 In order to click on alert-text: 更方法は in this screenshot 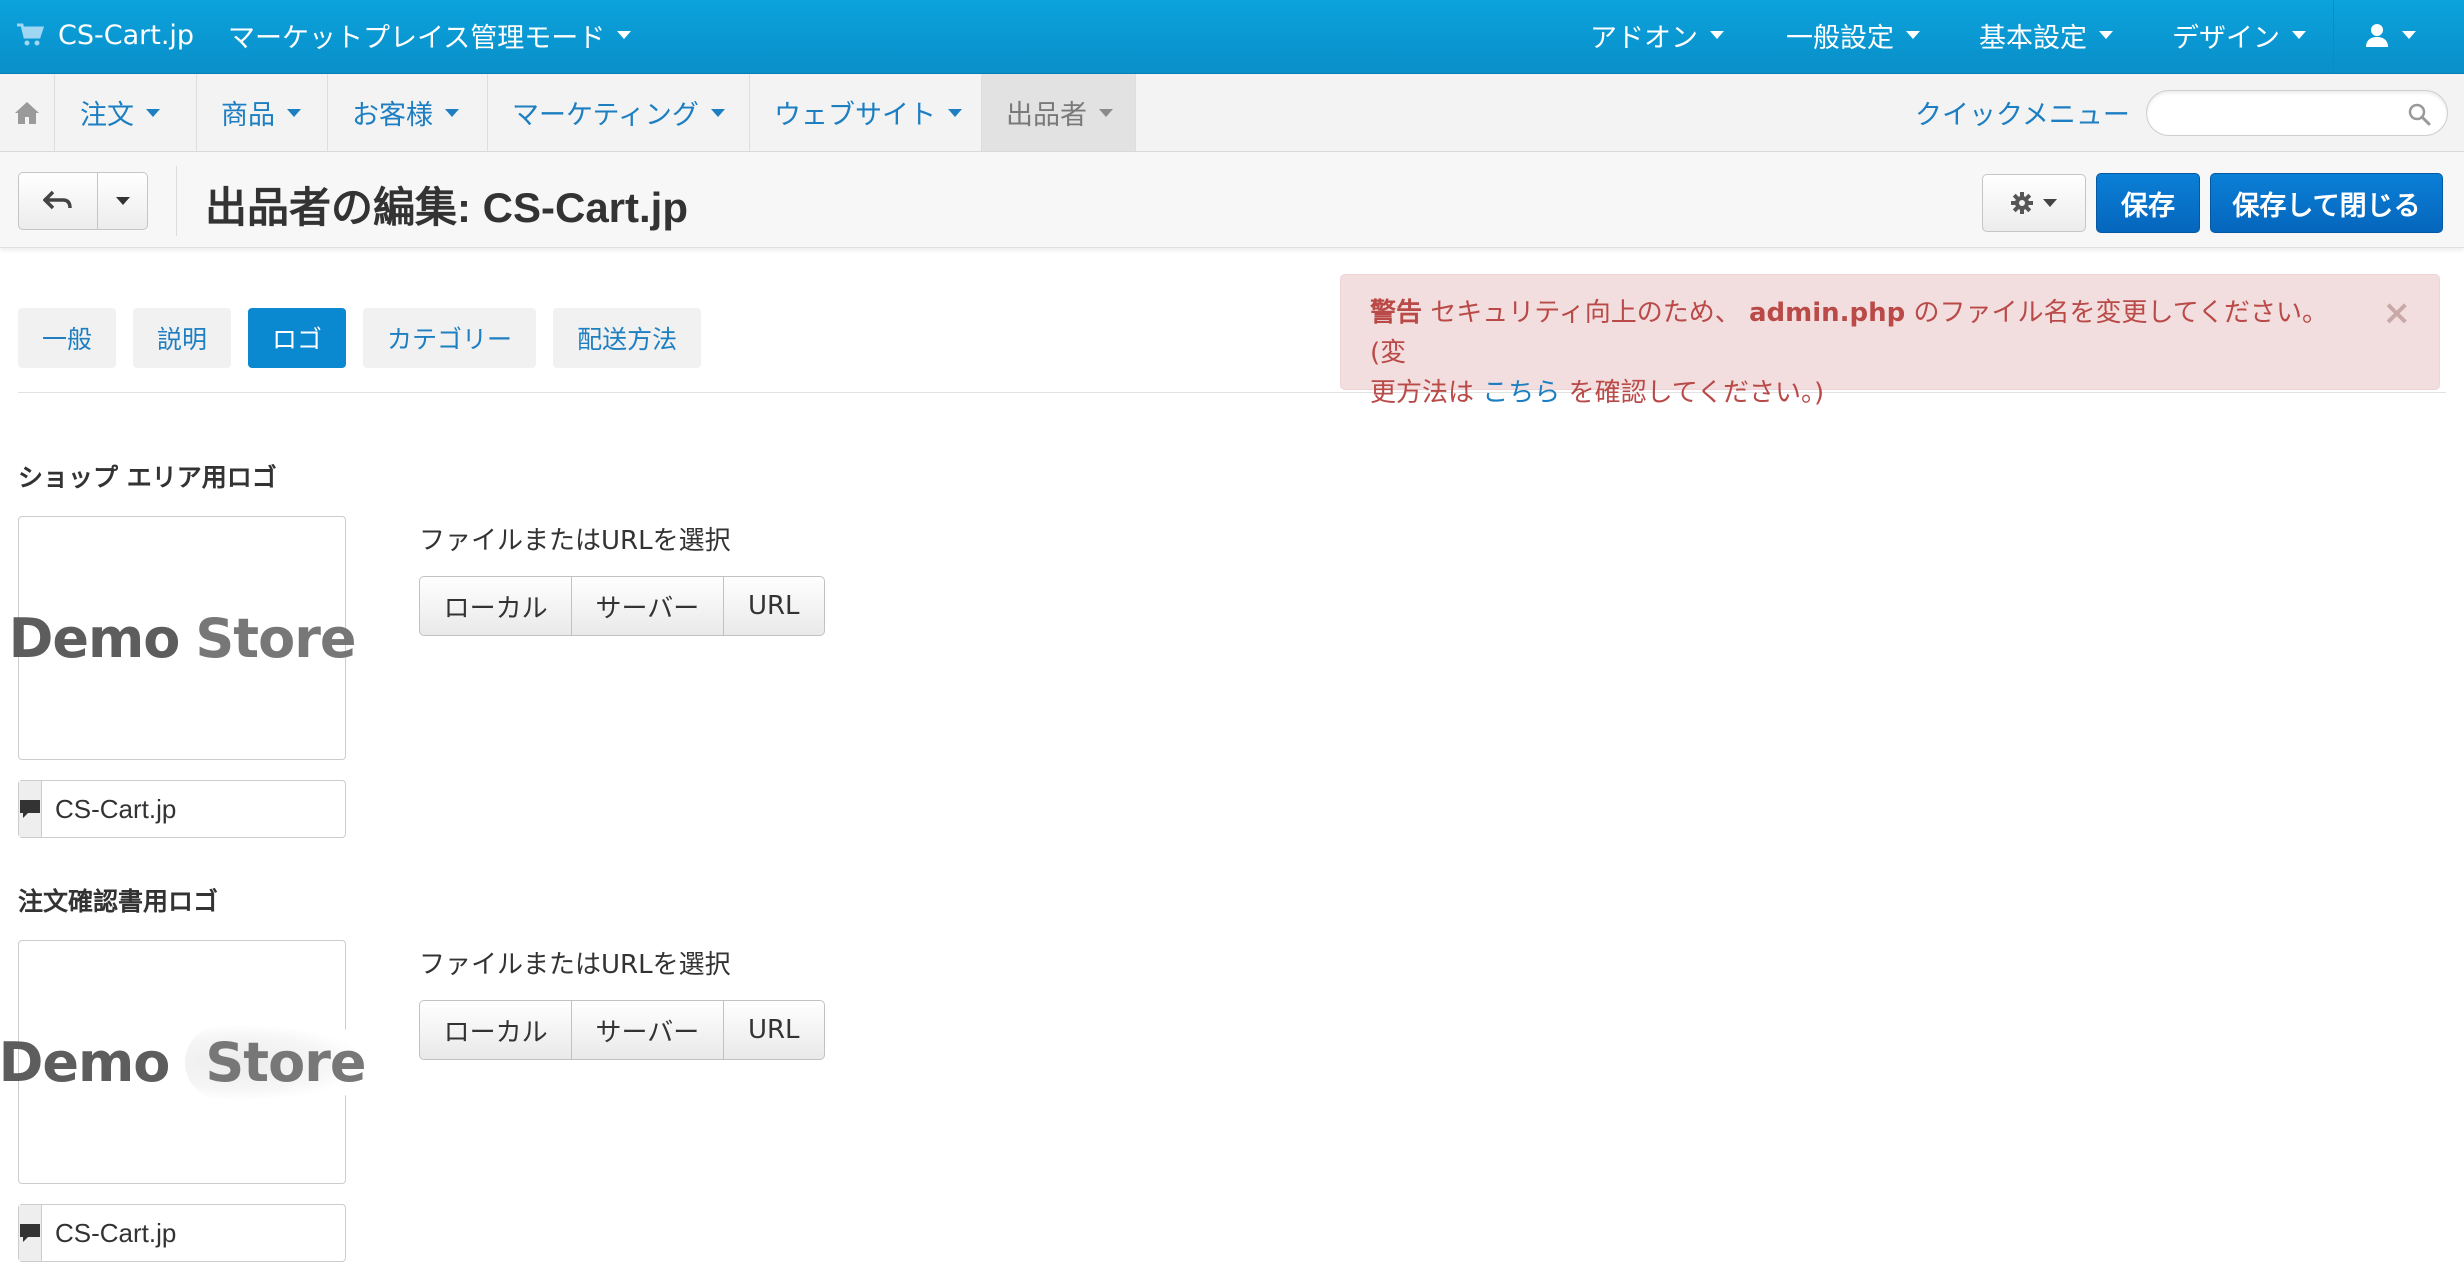, I will do `click(1422, 393)`.